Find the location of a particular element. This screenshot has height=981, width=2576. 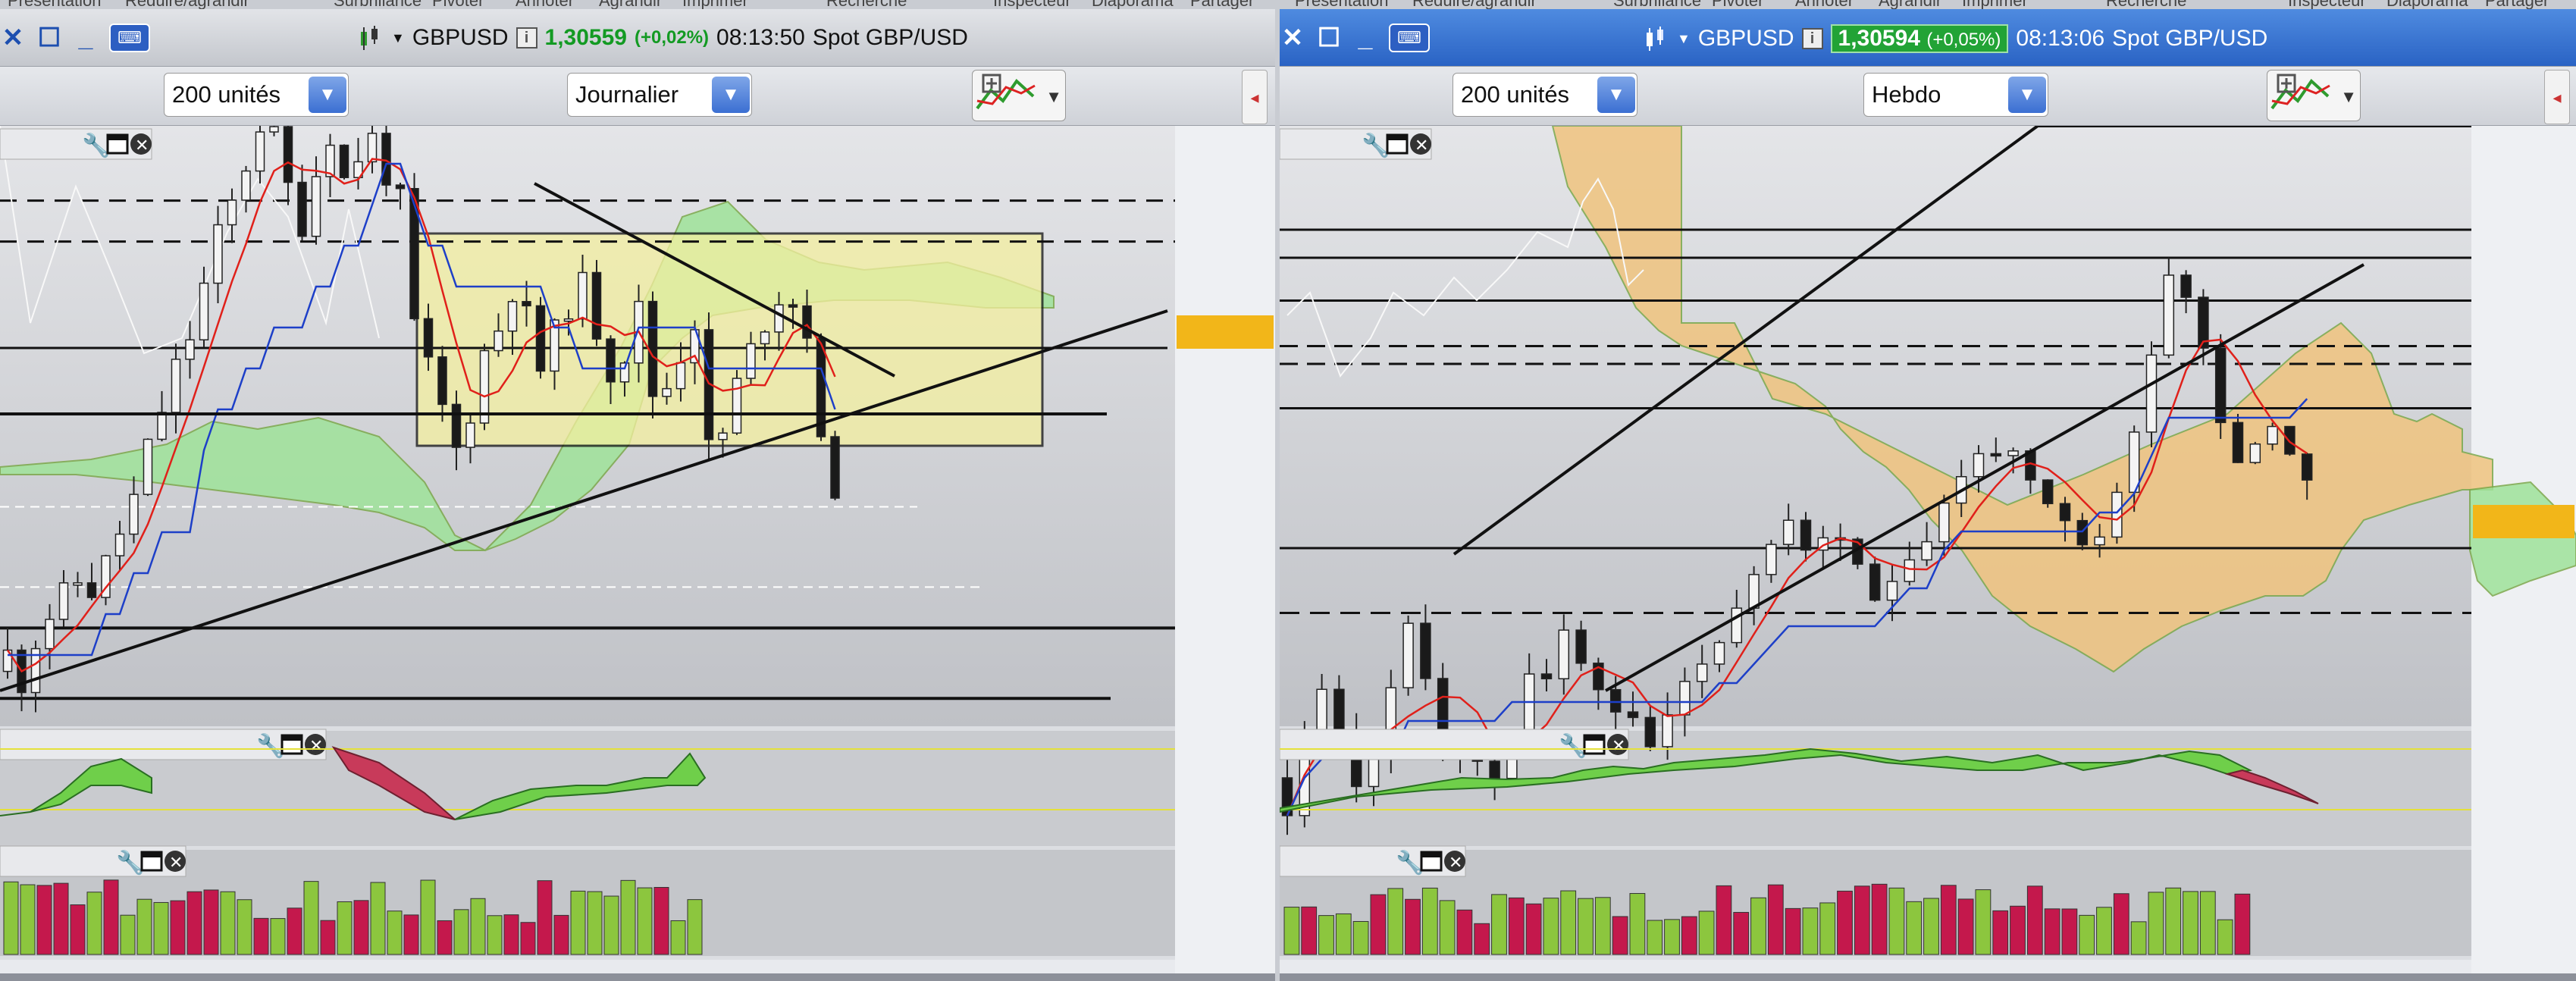

last-price: 1,30559 is located at coordinates (585, 37).